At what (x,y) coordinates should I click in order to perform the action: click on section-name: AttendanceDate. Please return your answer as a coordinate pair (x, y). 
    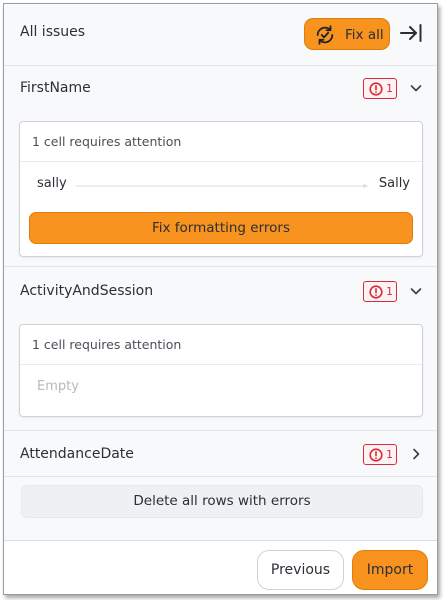
    Looking at the image, I should click on (77, 454).